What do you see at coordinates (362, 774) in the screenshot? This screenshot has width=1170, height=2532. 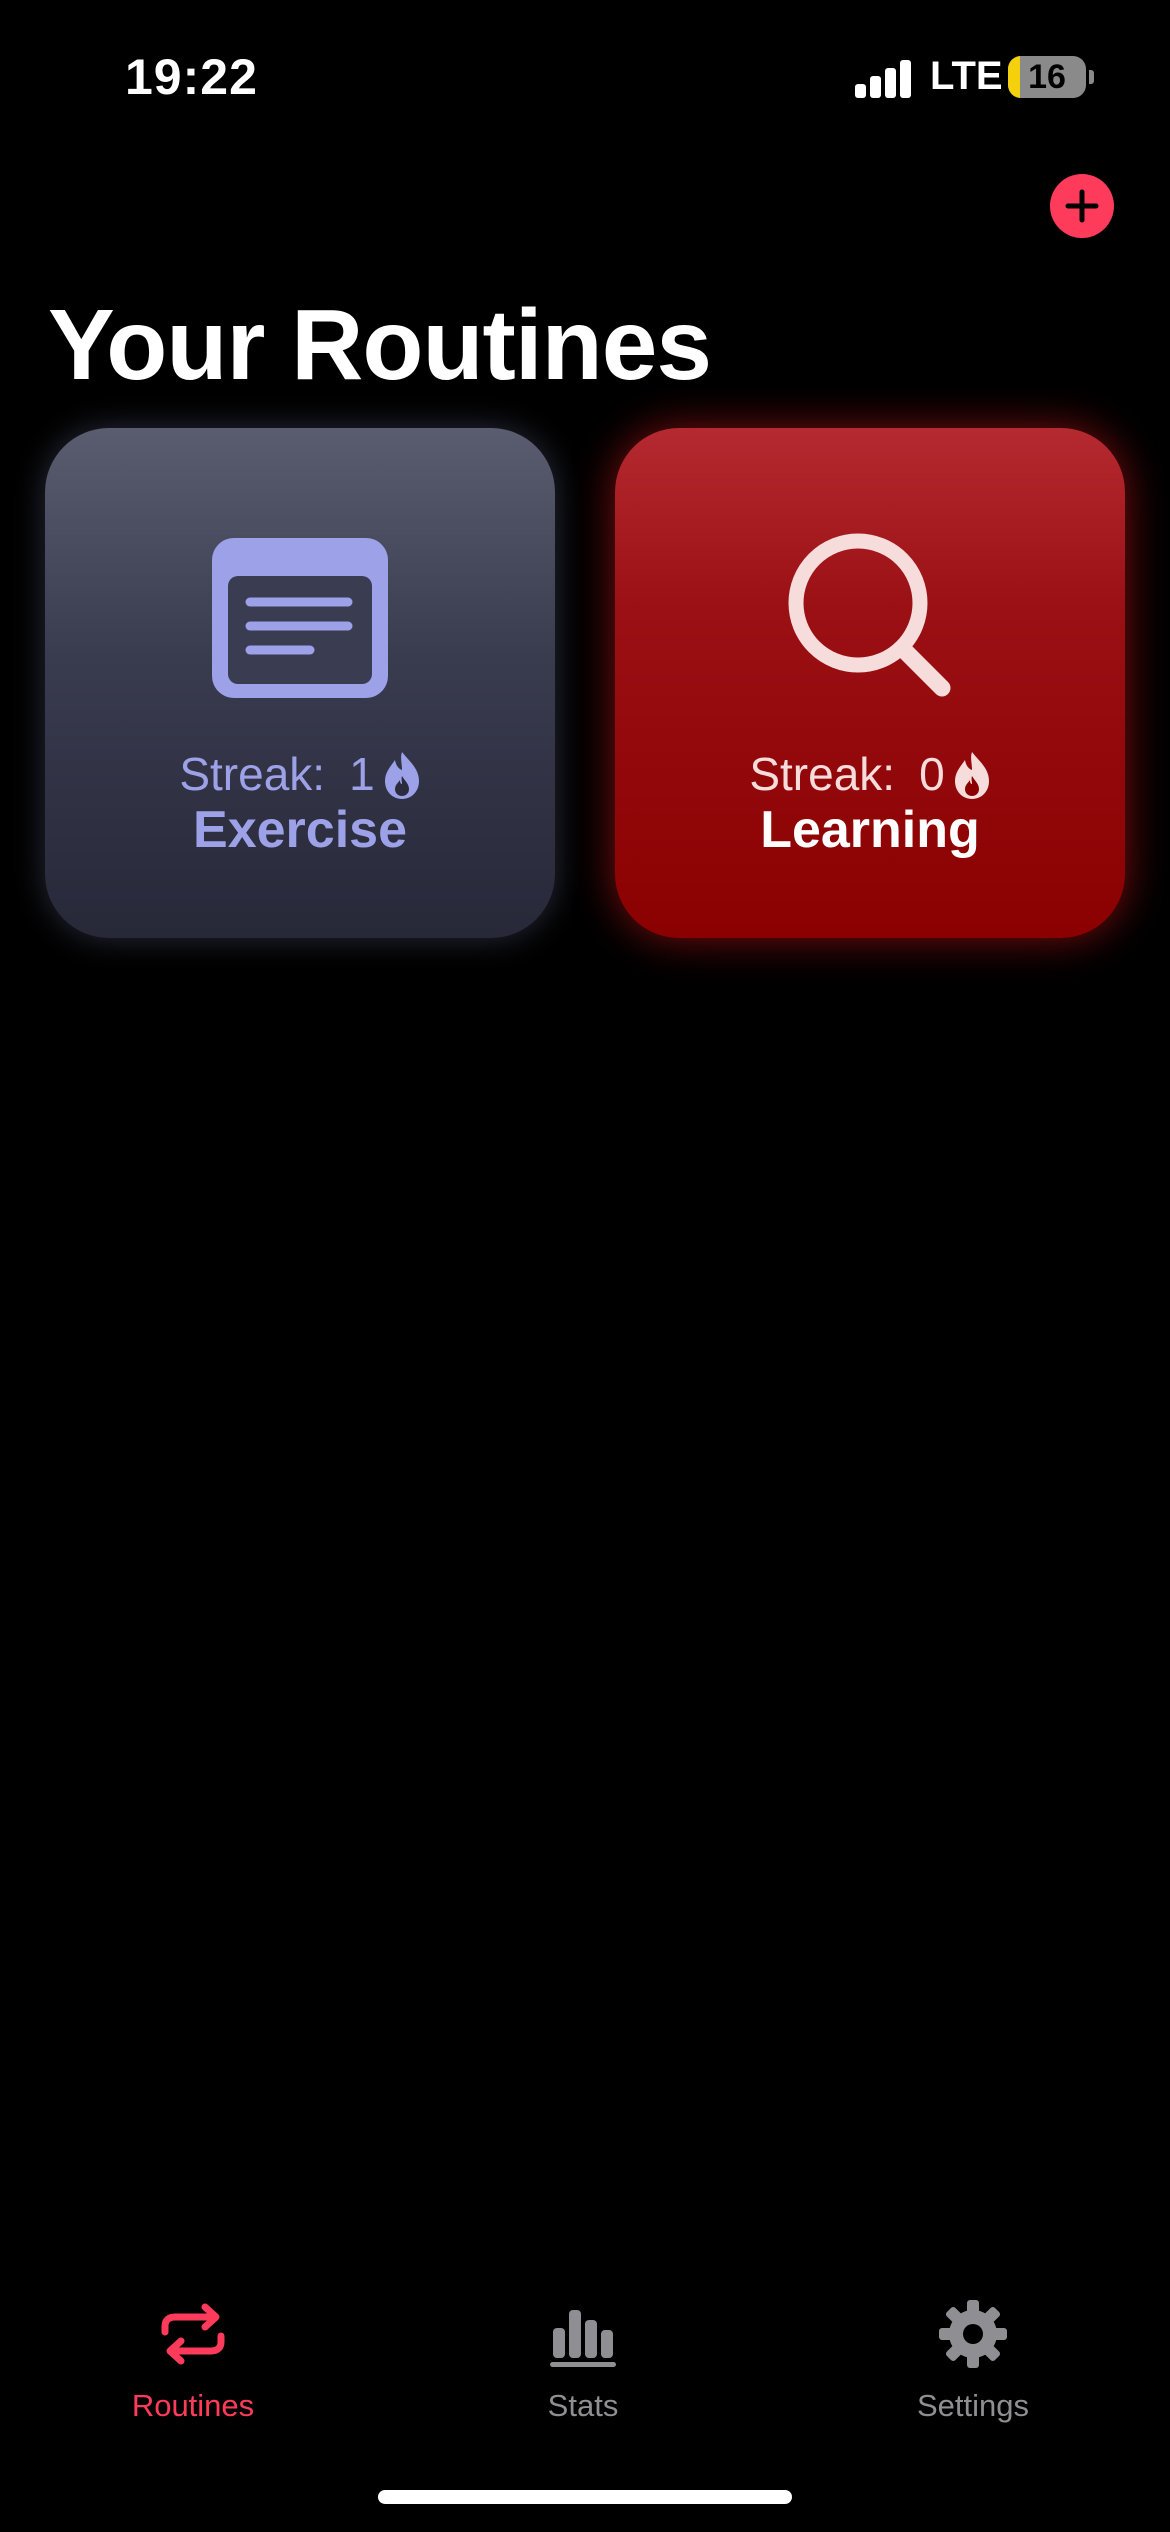 I see `streak-value: 1` at bounding box center [362, 774].